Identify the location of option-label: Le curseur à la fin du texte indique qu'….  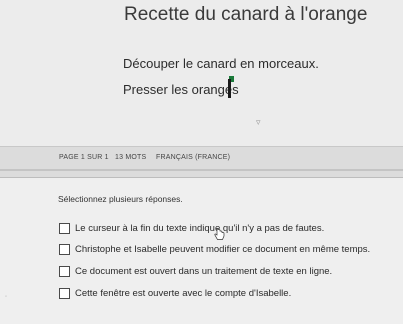
(200, 228).